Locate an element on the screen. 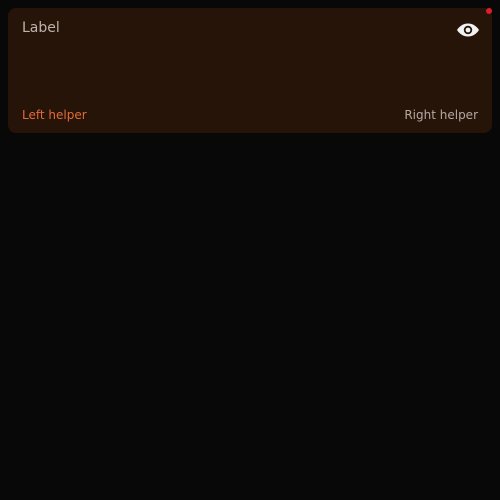 Image resolution: width=500 pixels, height=500 pixels. right-helper-text: Right helper is located at coordinates (441, 115).